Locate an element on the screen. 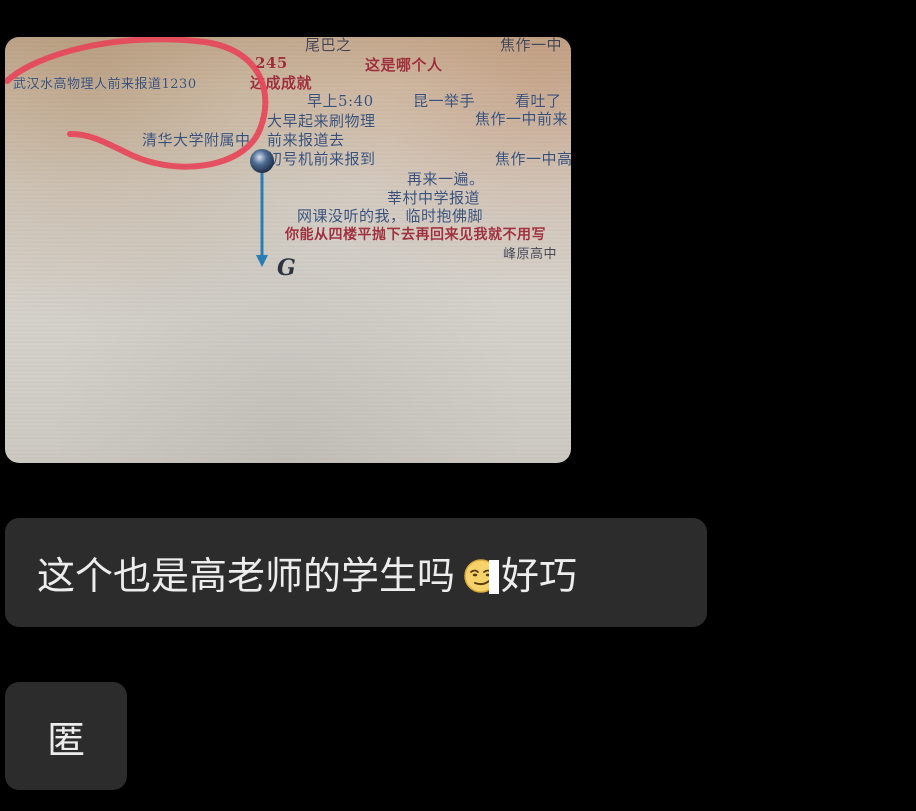 The image size is (916, 811). arrow-head is located at coordinates (262, 261).